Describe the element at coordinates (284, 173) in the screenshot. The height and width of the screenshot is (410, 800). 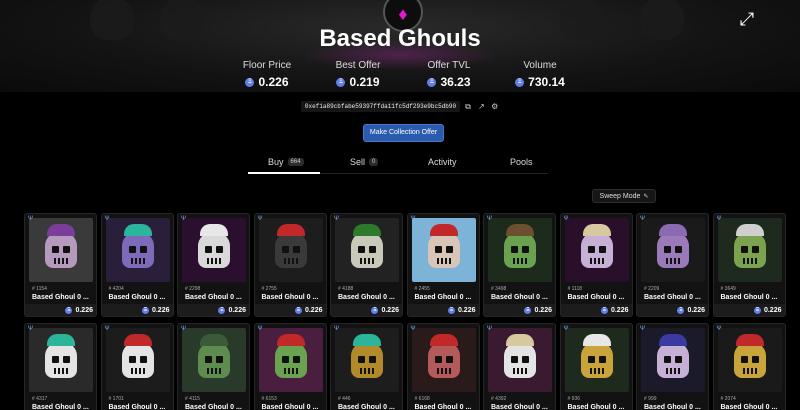
I see `active-tab-indicator` at that location.